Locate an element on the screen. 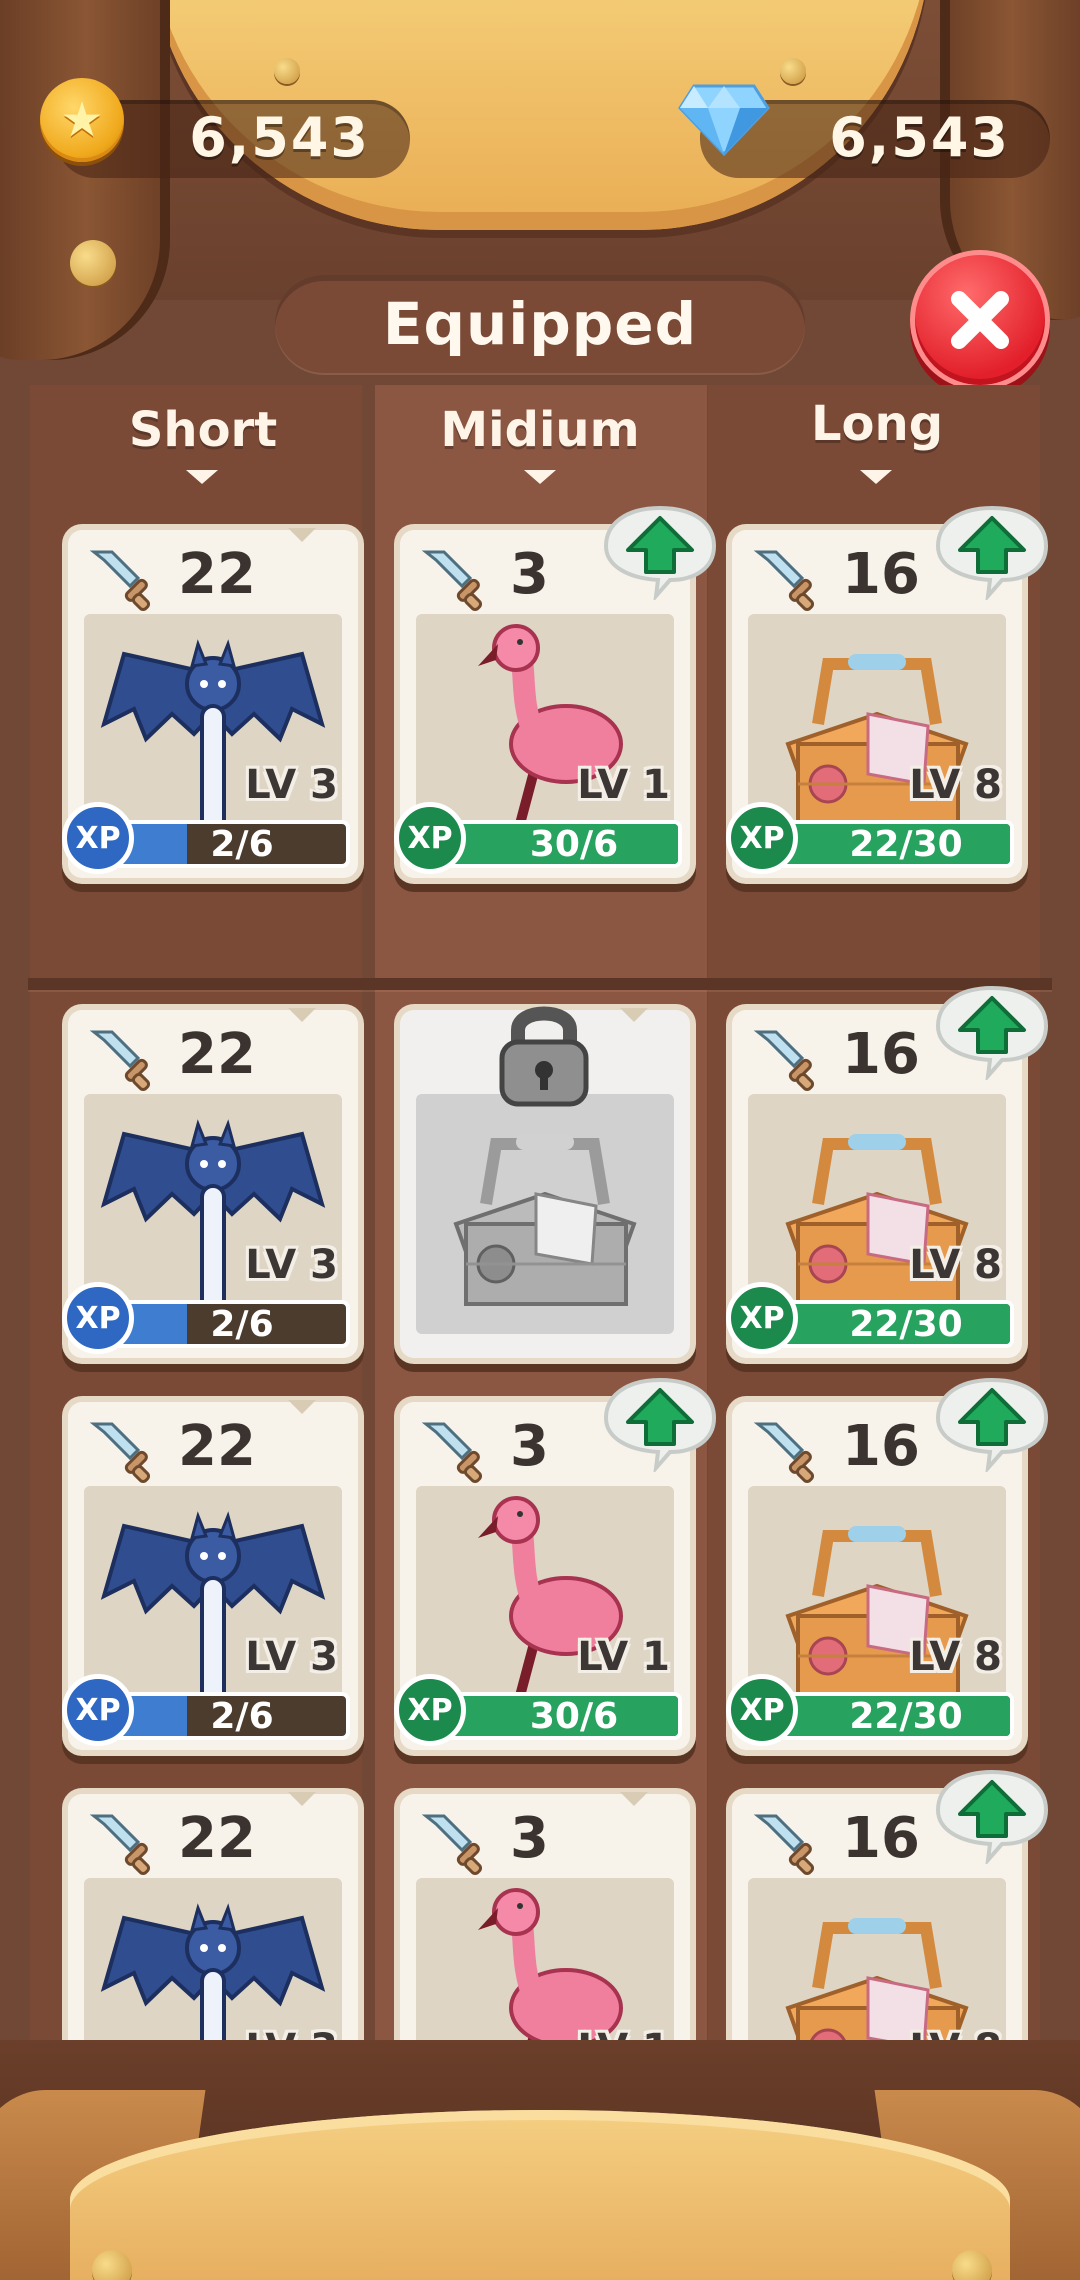 Image resolution: width=1080 pixels, height=2280 pixels. coin-amount: 6,543 is located at coordinates (279, 137).